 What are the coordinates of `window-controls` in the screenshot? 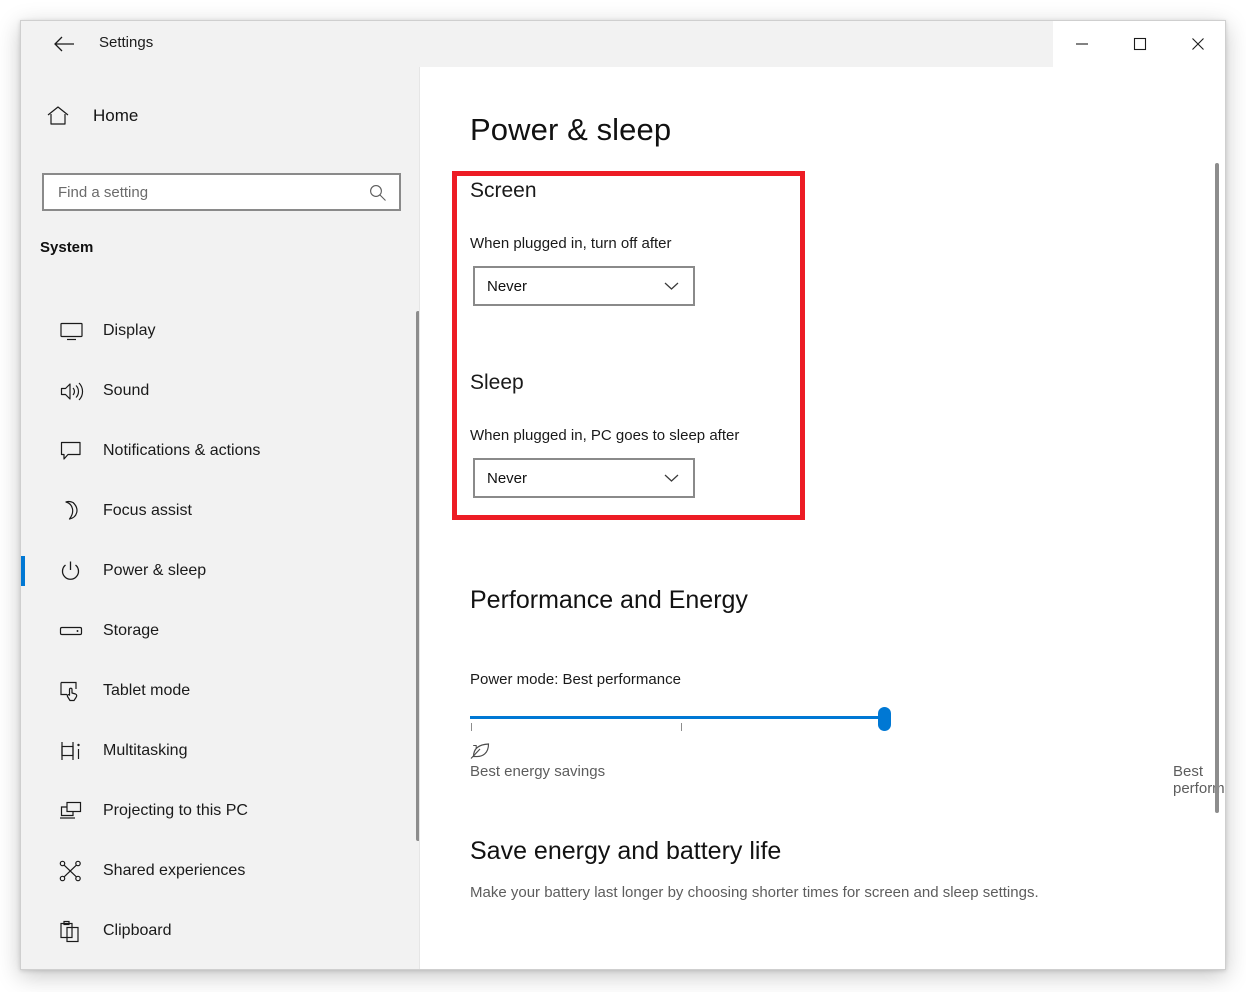 It's located at (1139, 44).